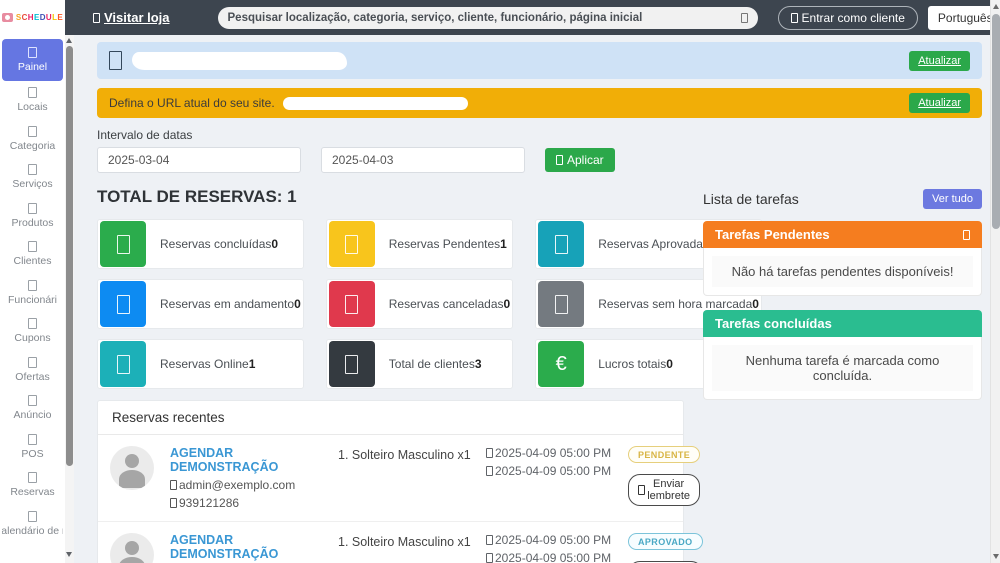 The height and width of the screenshot is (563, 1000). Describe the element at coordinates (32, 408) in the screenshot. I see `sidebar-item-anuncio: Anúncio` at that location.